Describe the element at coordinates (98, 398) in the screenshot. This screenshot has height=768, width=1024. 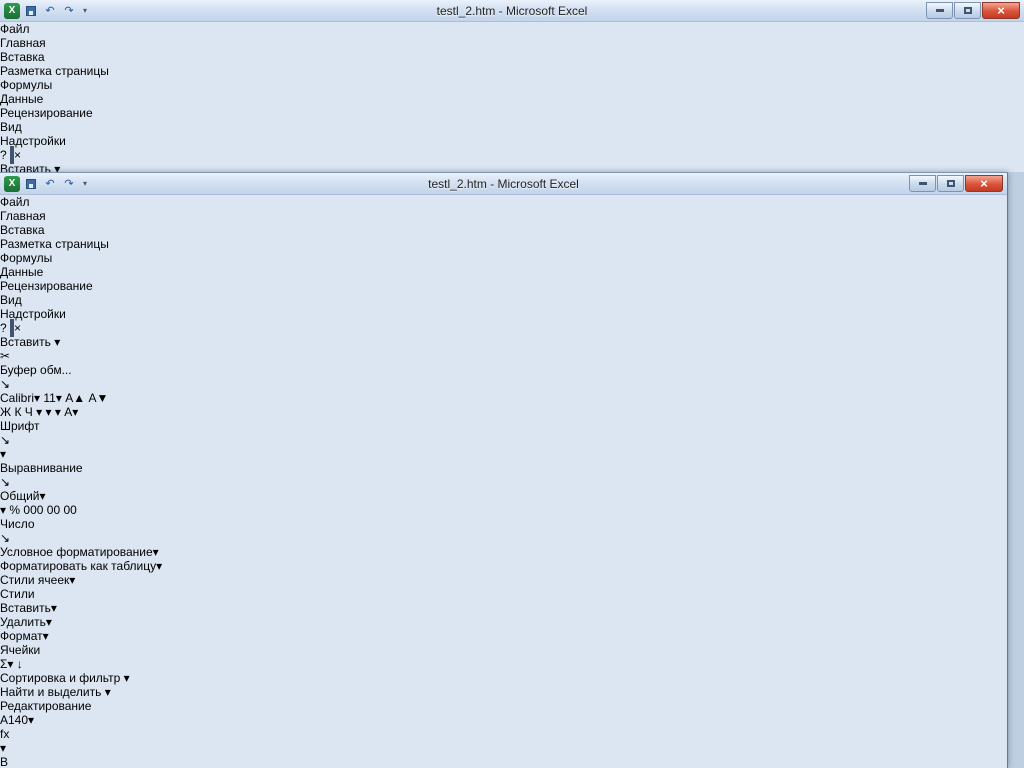
I see `shrink-font-button: А▼` at that location.